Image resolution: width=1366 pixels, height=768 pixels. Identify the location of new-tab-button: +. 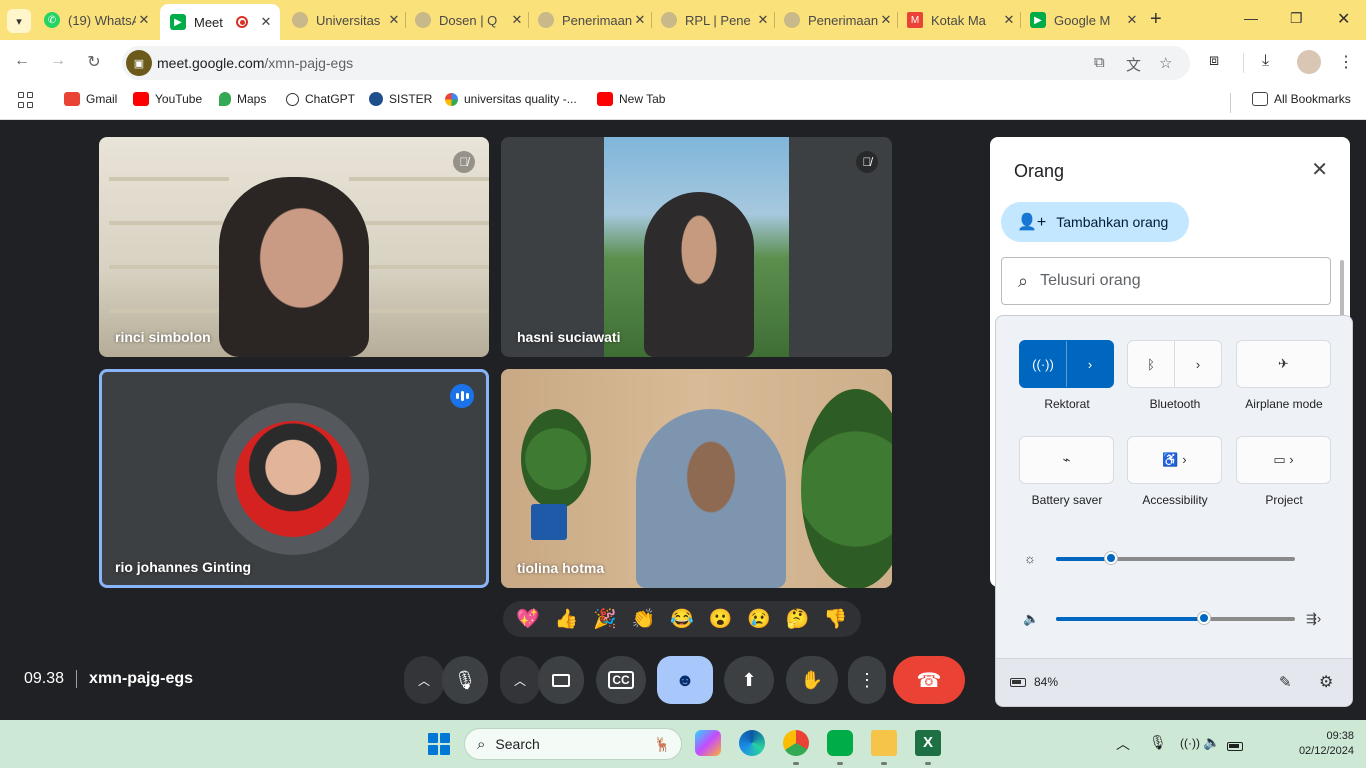
(1156, 19).